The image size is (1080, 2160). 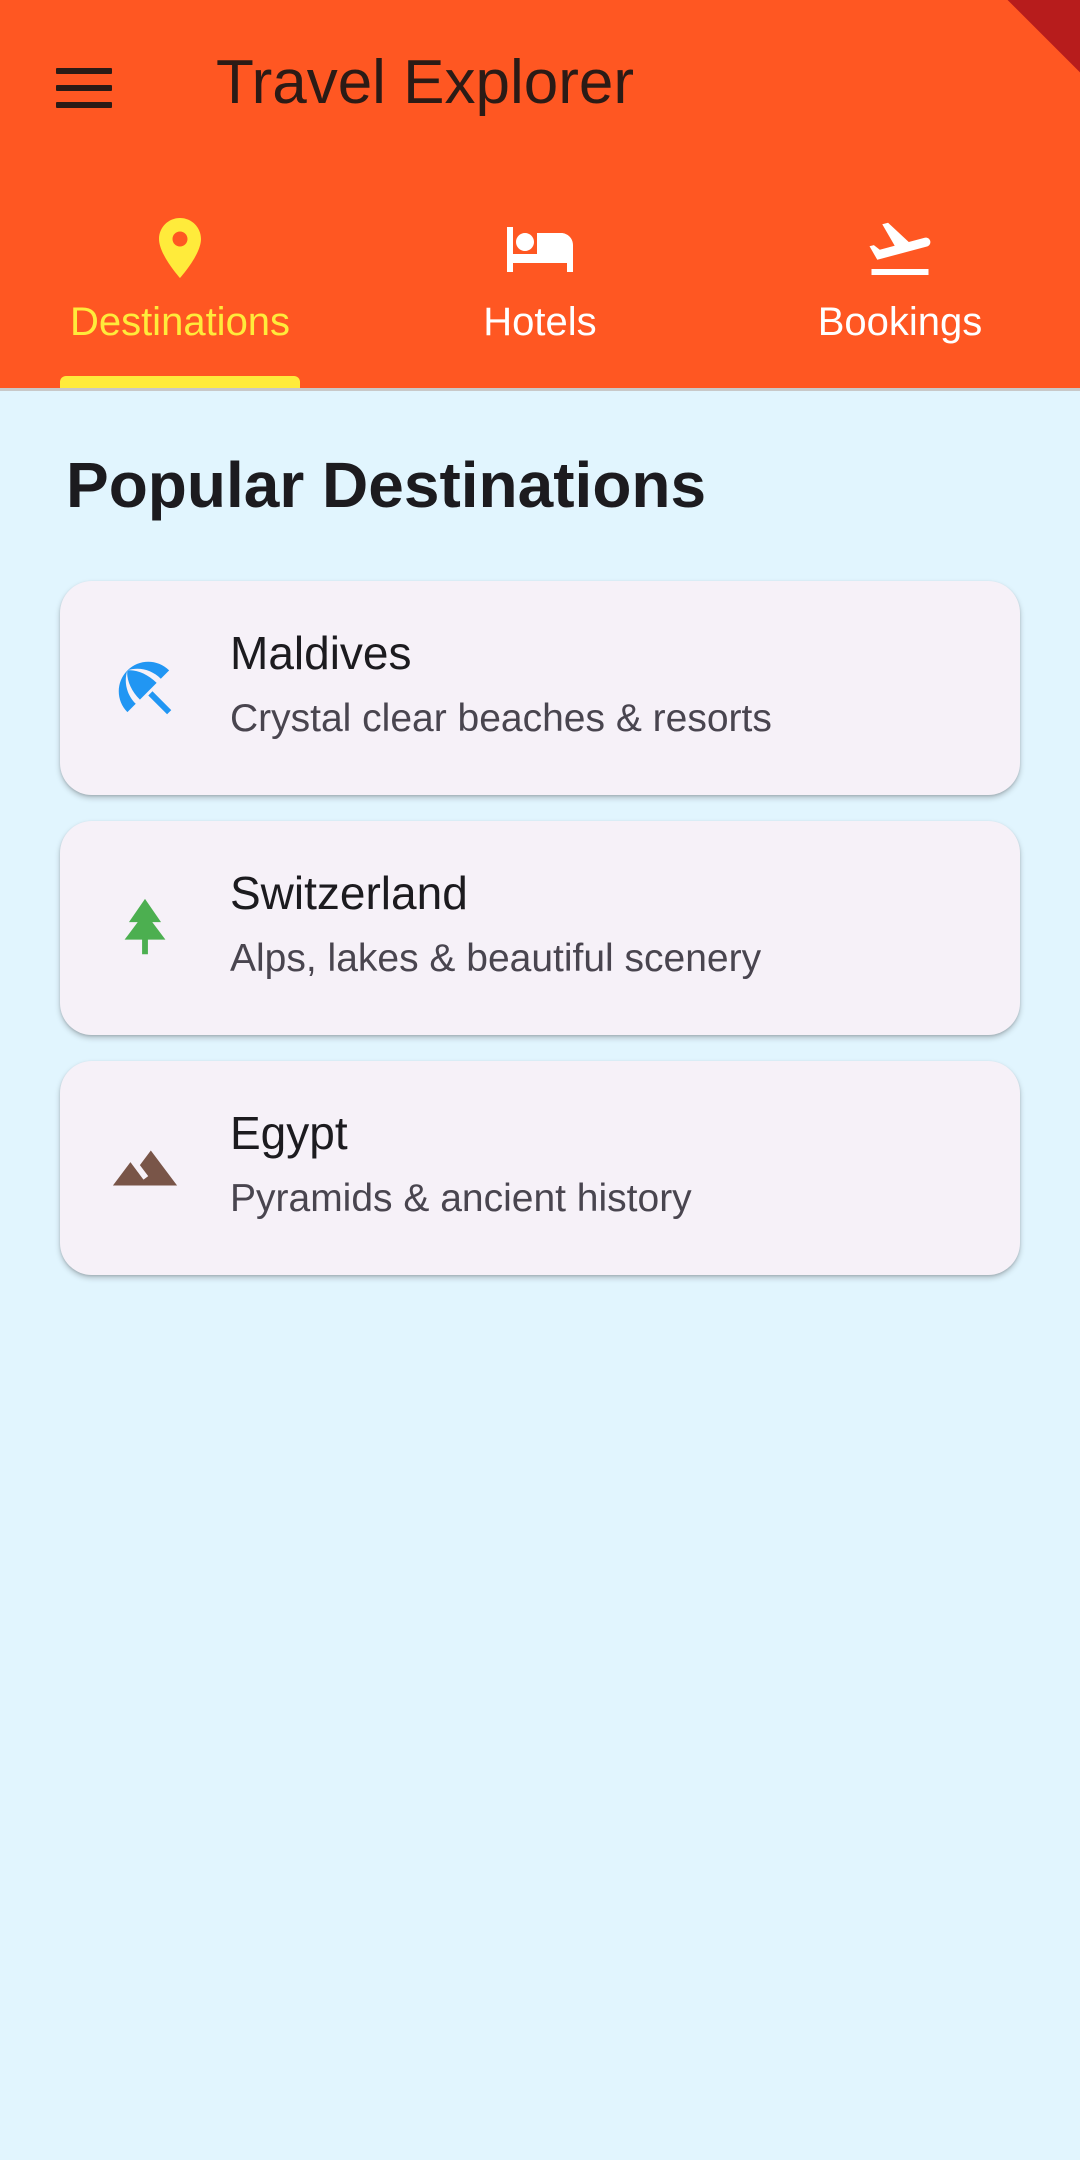 What do you see at coordinates (180, 292) in the screenshot?
I see `tab-destinations: Destinations` at bounding box center [180, 292].